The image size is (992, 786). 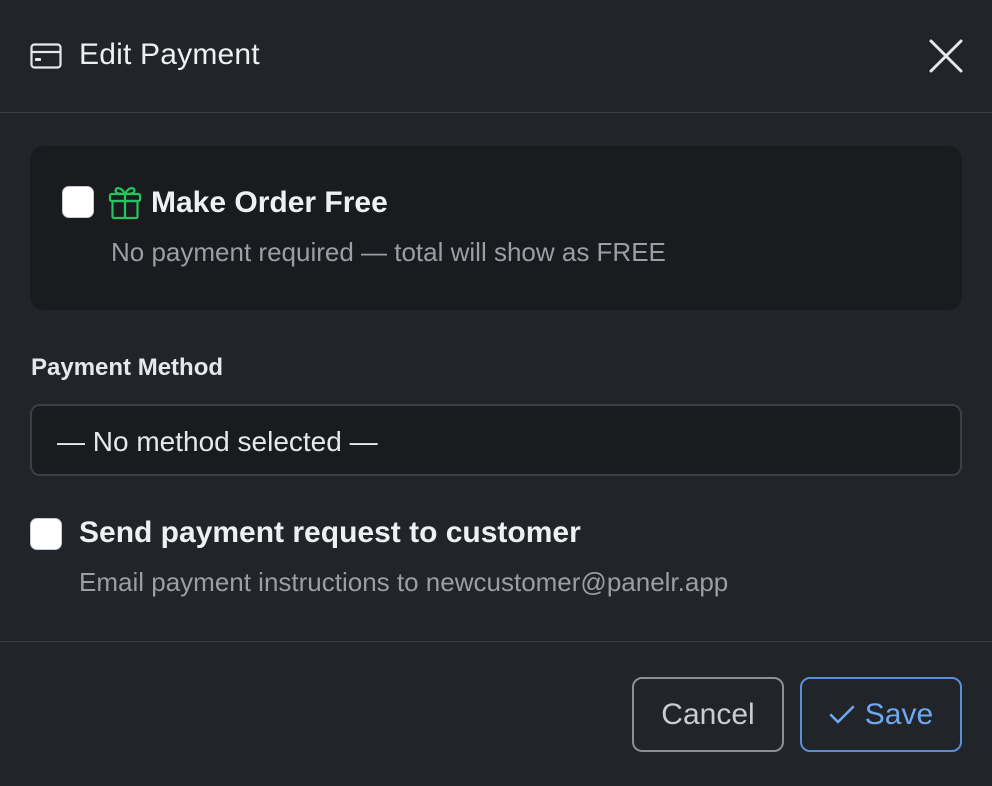 I want to click on cancel-button: Cancel, so click(x=708, y=714).